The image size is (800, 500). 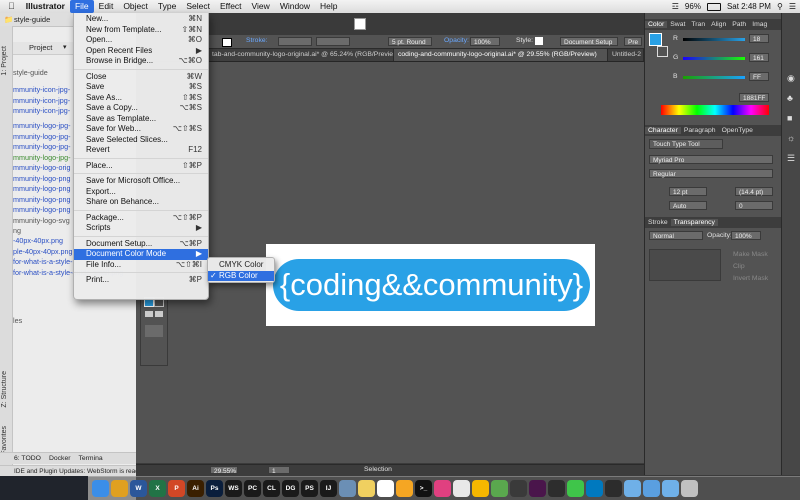 What do you see at coordinates (241, 275) in the screenshot?
I see `rgb-color-item: ✓ RGB Color` at bounding box center [241, 275].